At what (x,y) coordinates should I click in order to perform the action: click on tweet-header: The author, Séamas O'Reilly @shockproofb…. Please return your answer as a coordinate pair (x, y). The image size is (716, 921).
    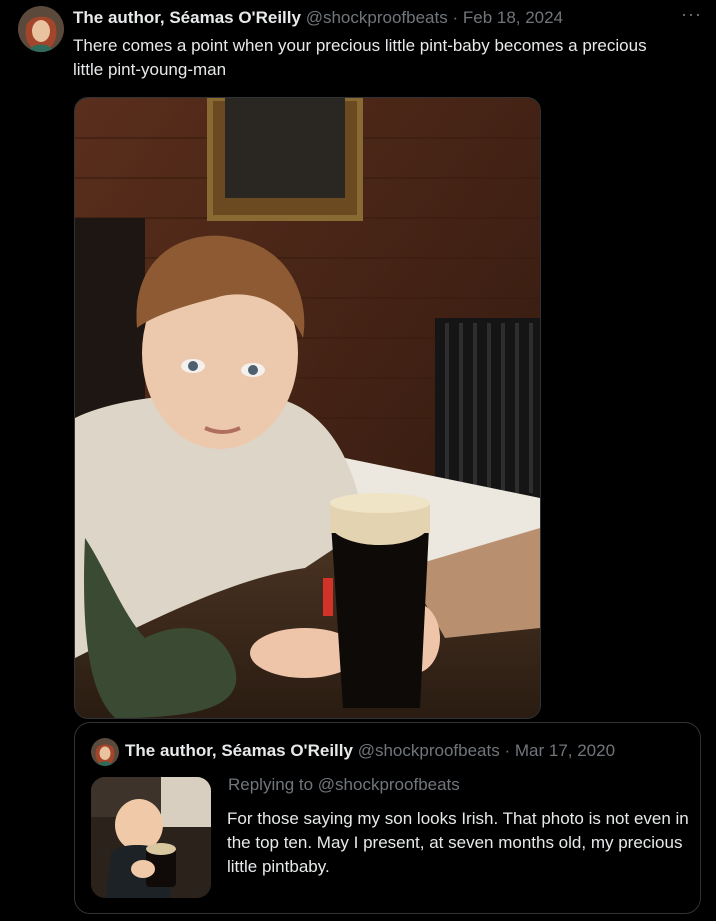
    Looking at the image, I should click on (388, 18).